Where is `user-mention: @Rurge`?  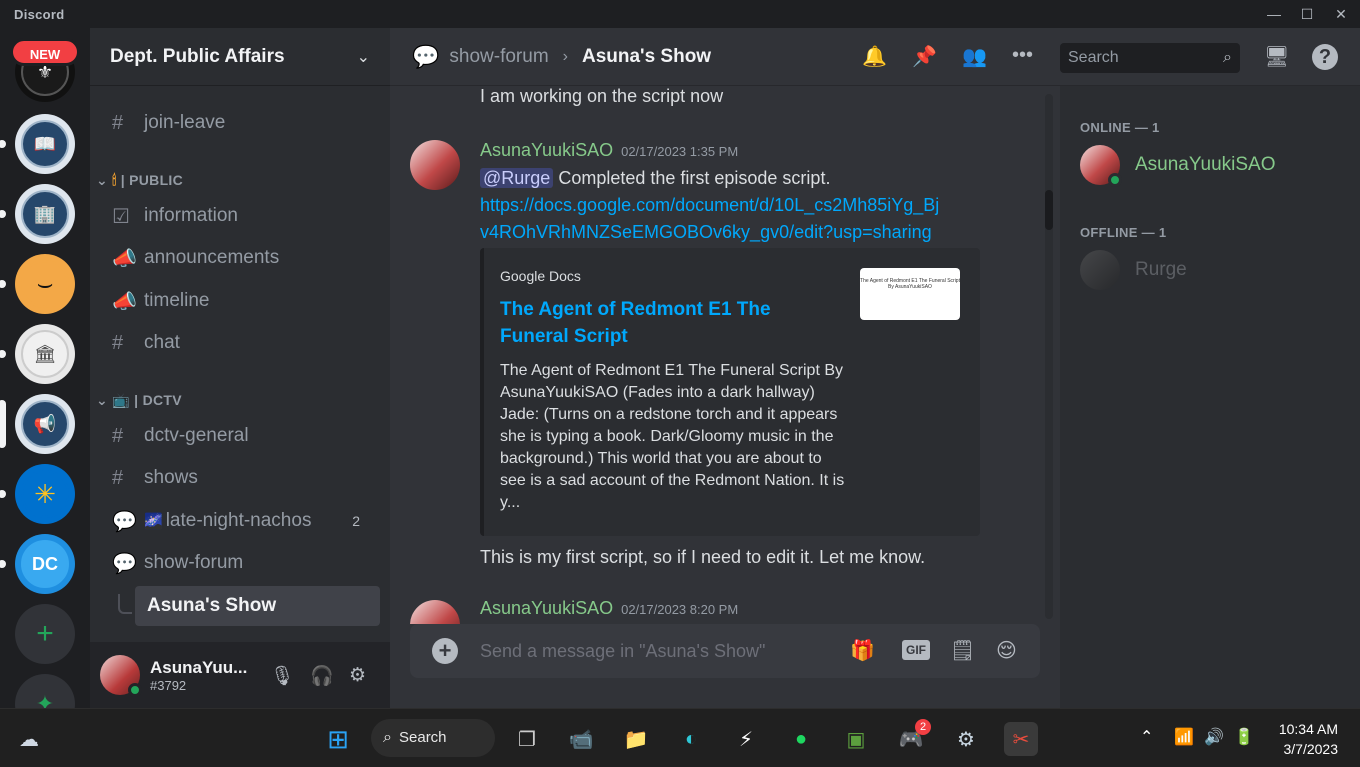 user-mention: @Rurge is located at coordinates (517, 178).